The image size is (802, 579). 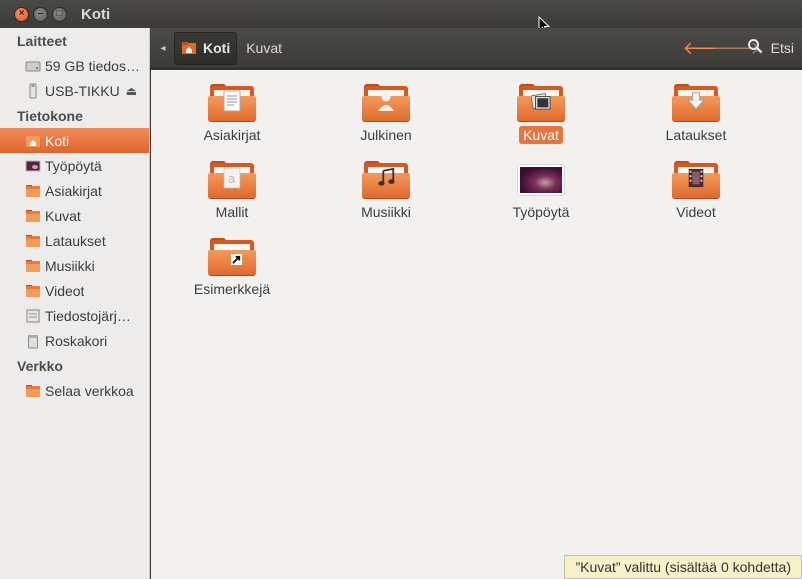 What do you see at coordinates (755, 48) in the screenshot?
I see `search-icon` at bounding box center [755, 48].